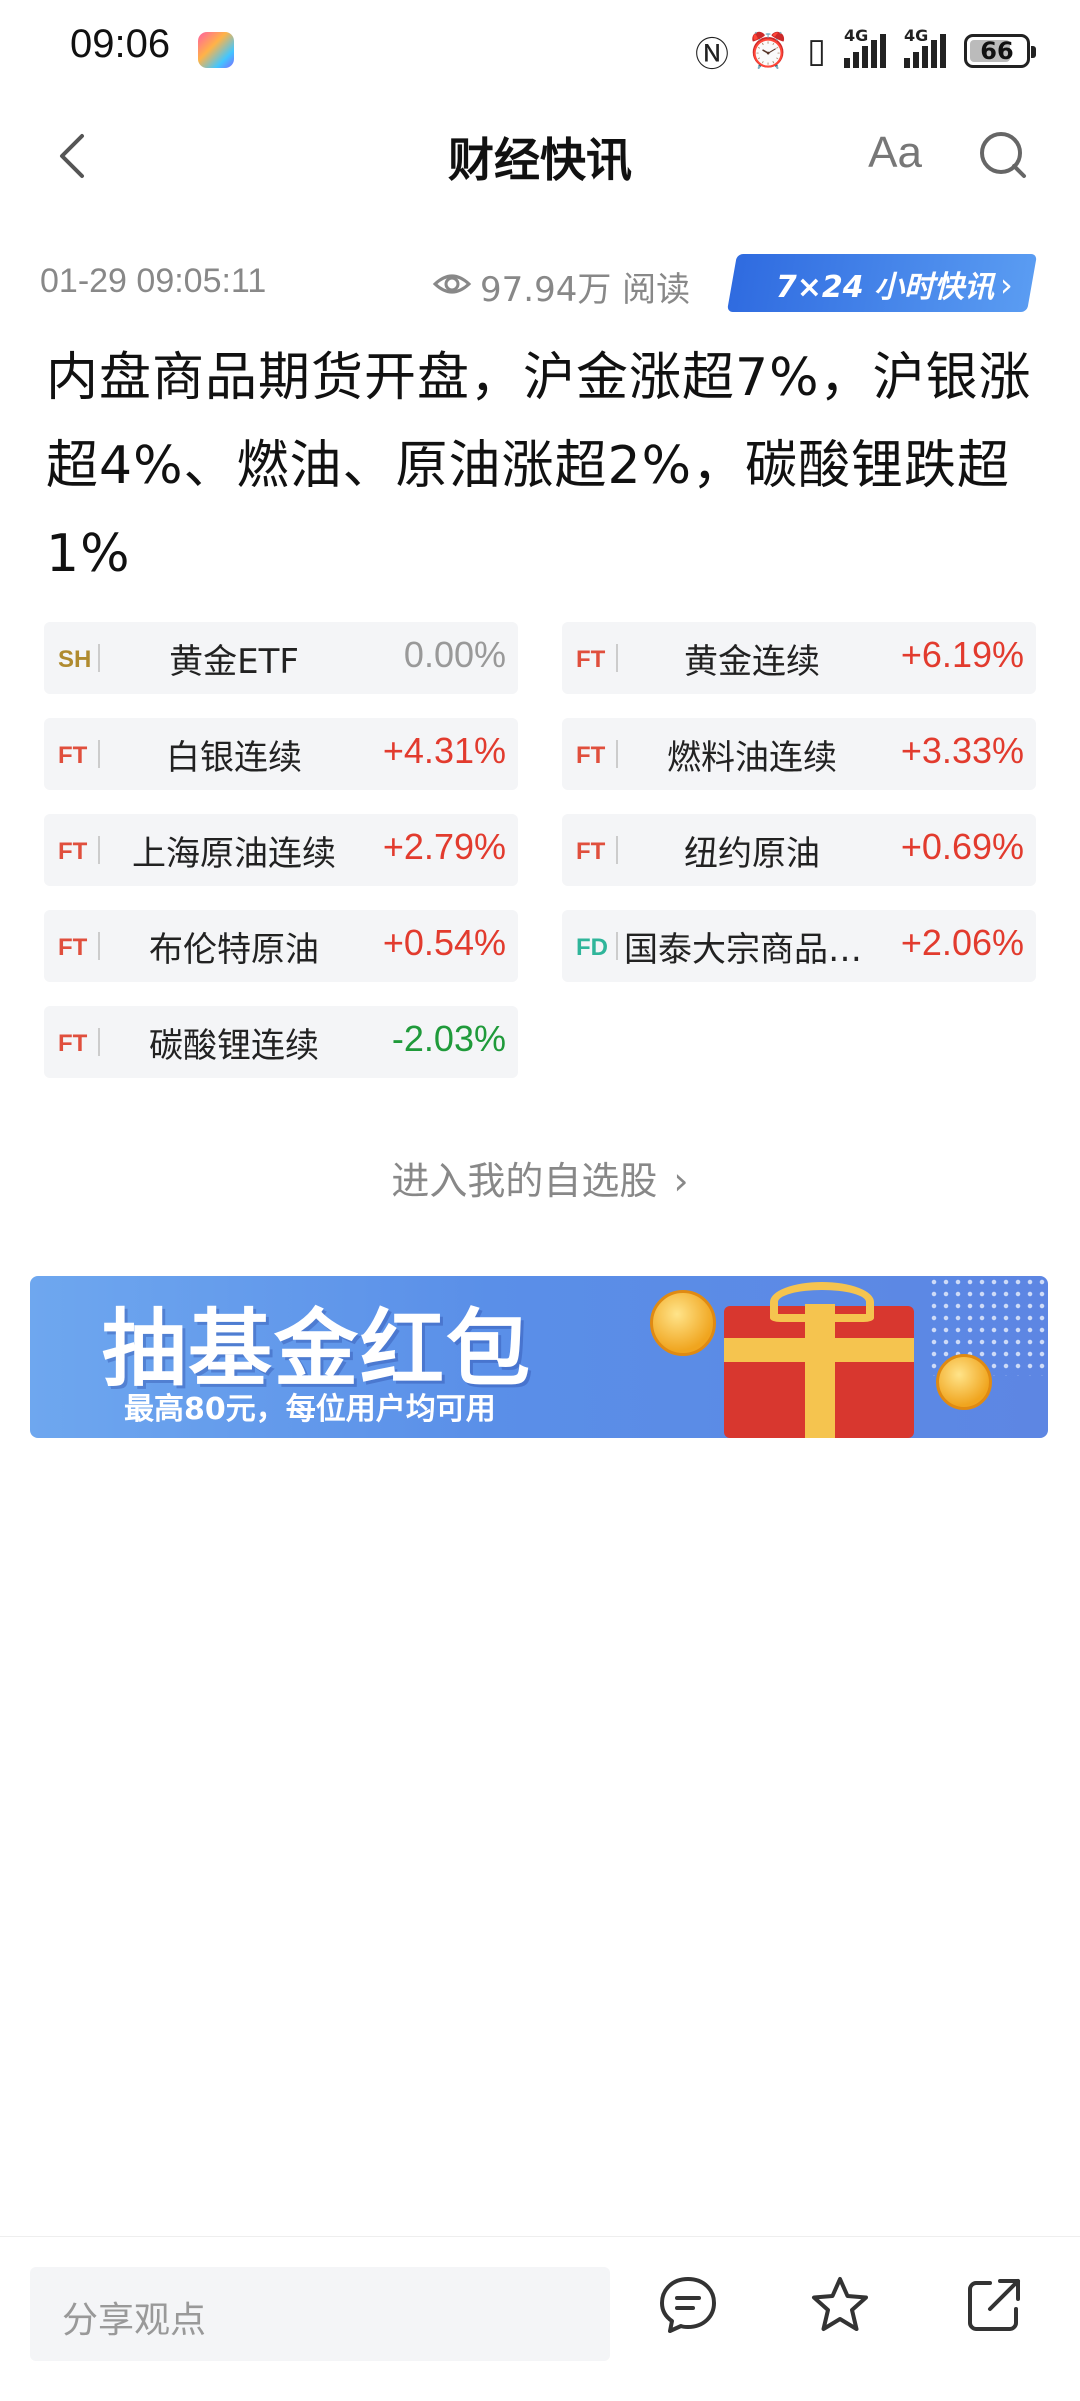 The width and height of the screenshot is (1080, 2401). What do you see at coordinates (768, 51) in the screenshot?
I see `alarm-icon: ⏰` at bounding box center [768, 51].